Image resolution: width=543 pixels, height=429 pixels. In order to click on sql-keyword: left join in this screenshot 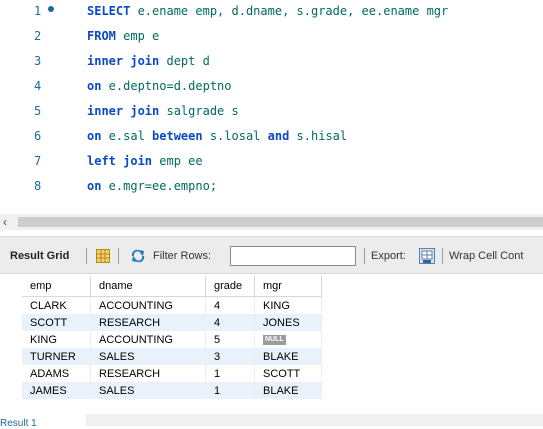, I will do `click(120, 161)`.